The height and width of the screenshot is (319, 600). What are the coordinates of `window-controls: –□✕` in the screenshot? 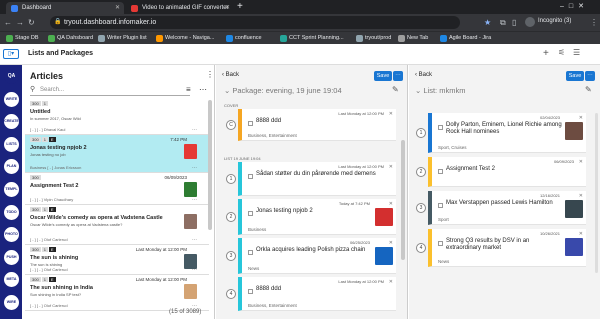 It's located at (574, 6).